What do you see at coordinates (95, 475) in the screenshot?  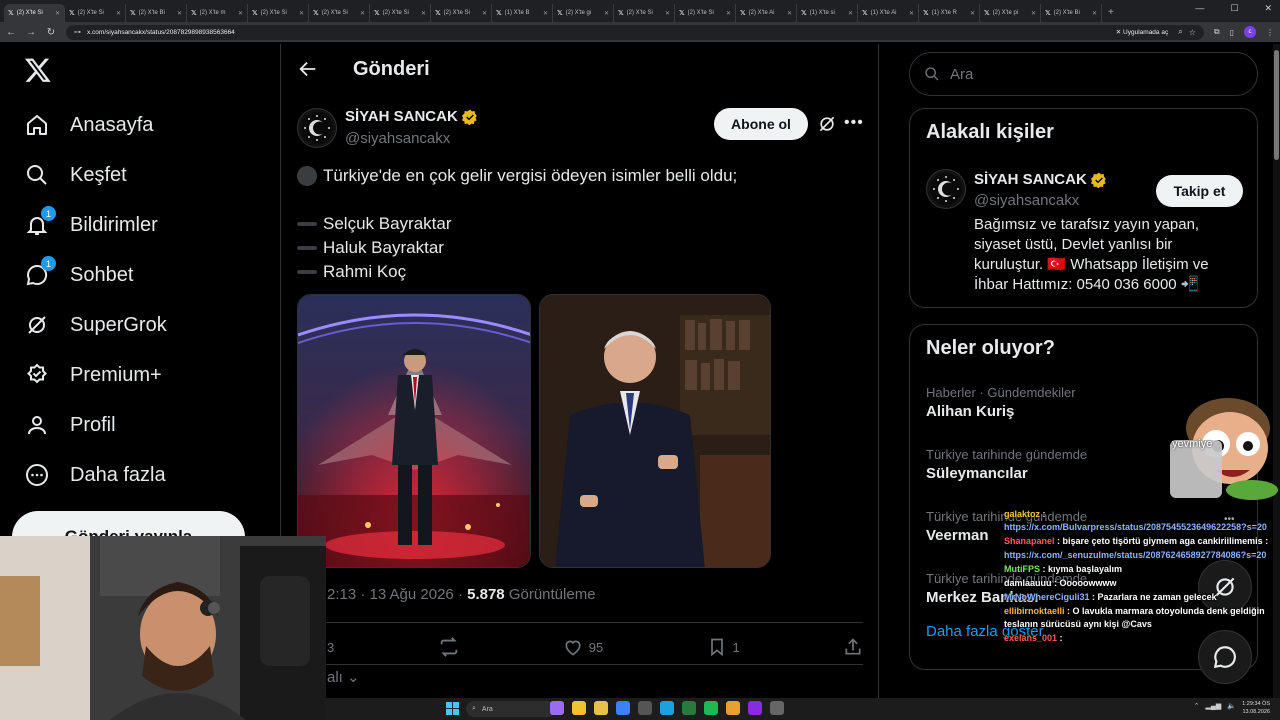 I see `nav-item-more: Daha fazla` at bounding box center [95, 475].